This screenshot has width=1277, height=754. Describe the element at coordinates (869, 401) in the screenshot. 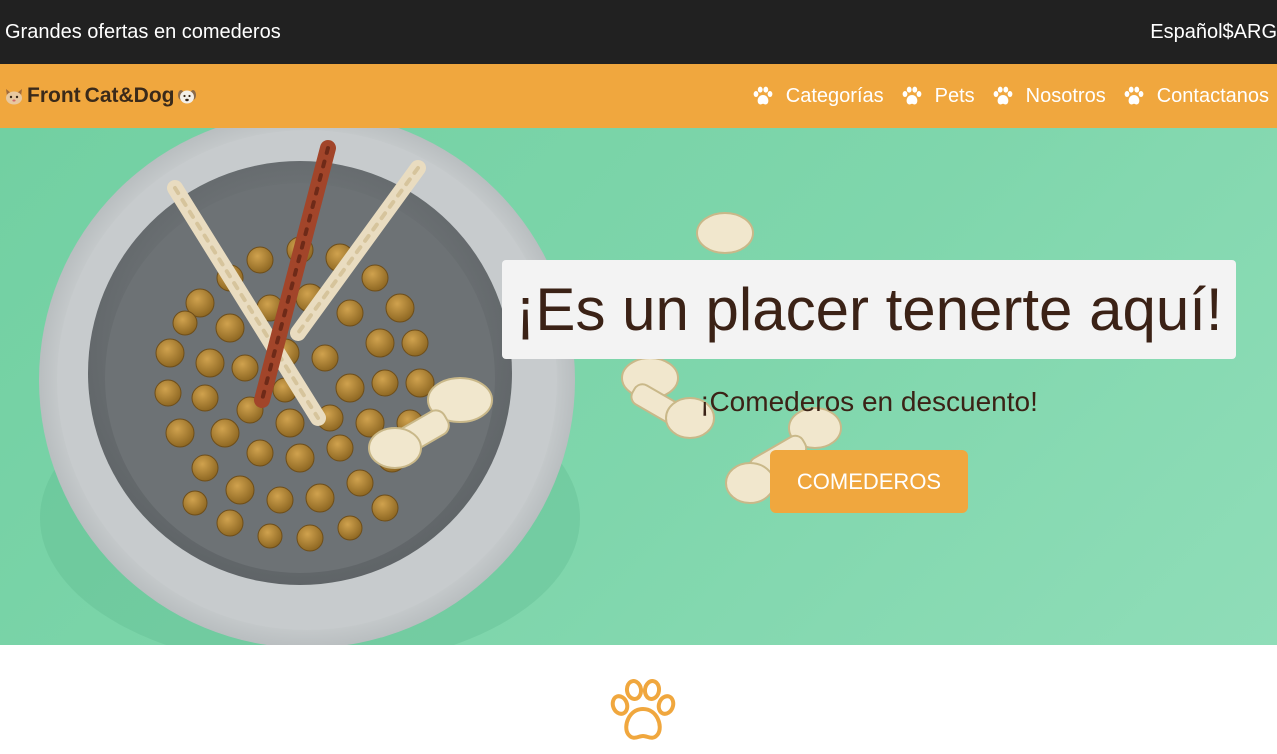

I see `hero-subtitle: ¡Comederos en descuento!` at that location.